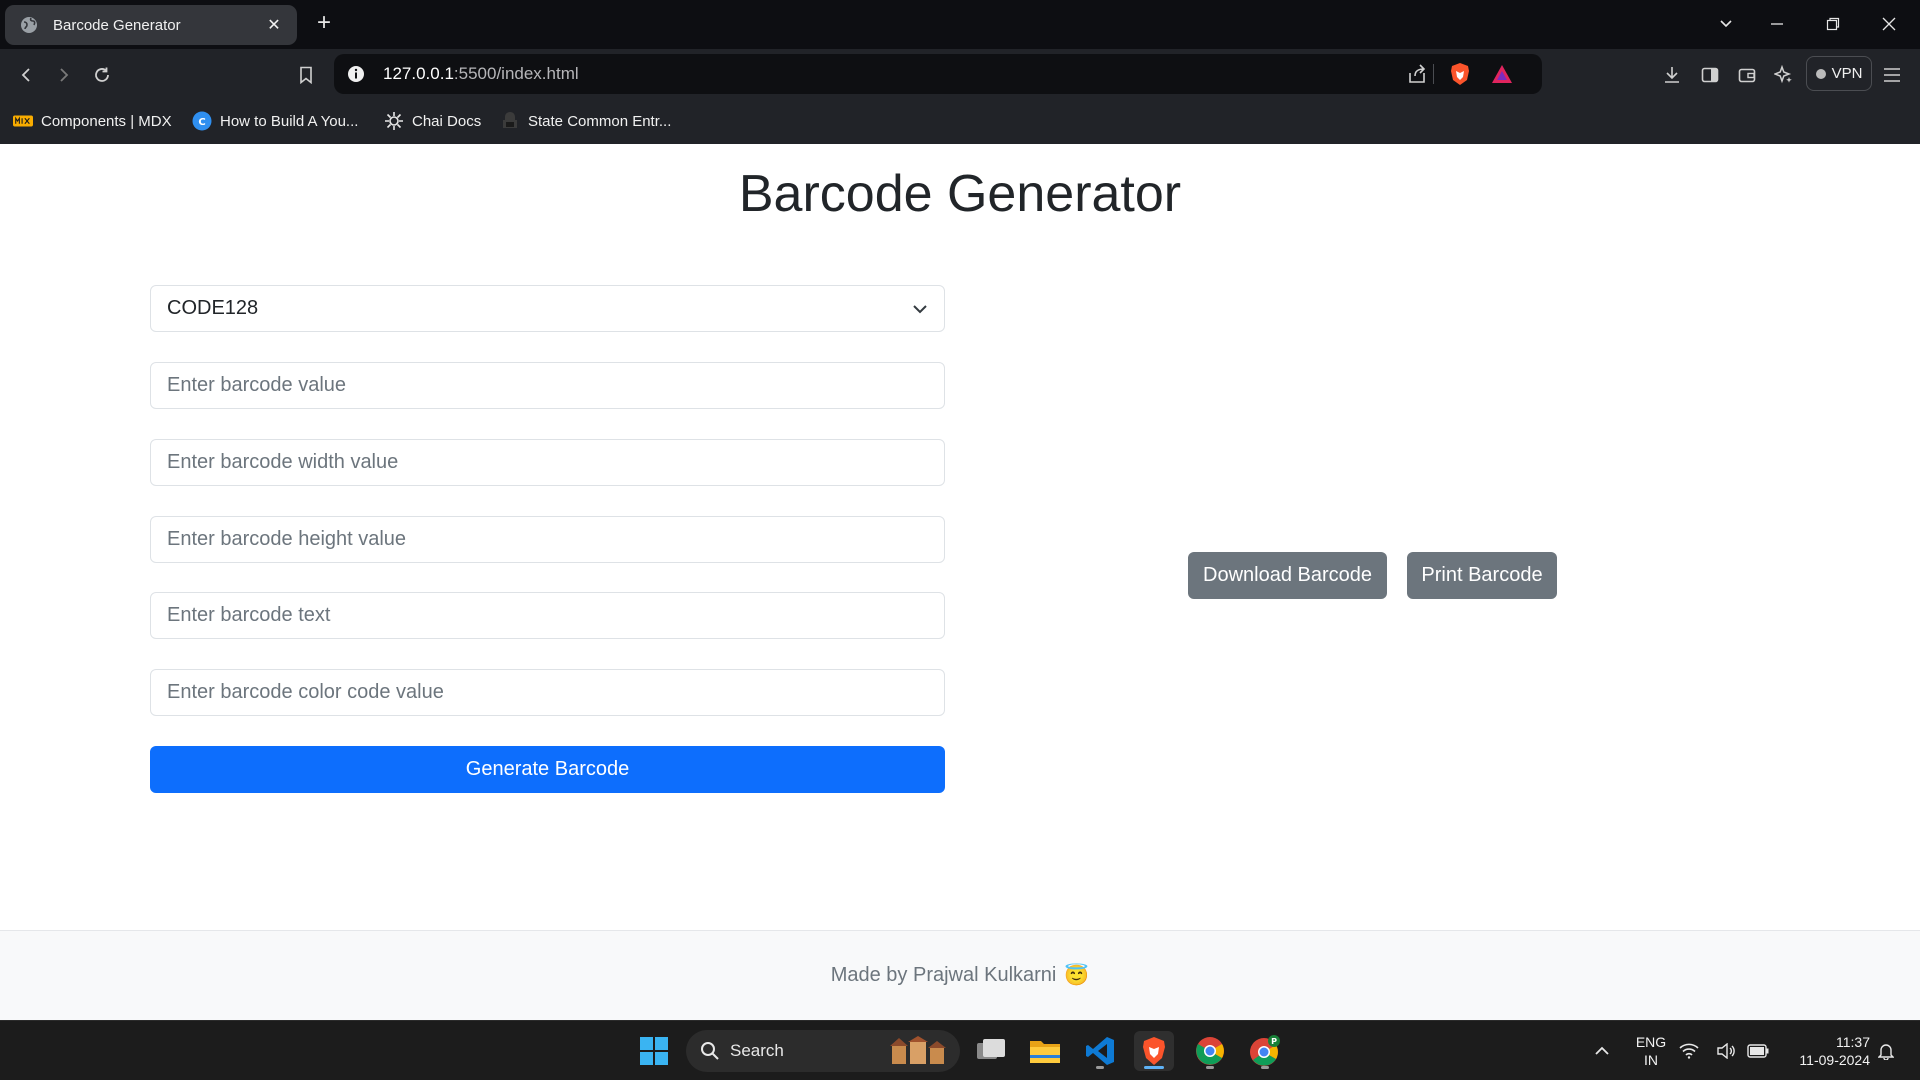 The height and width of the screenshot is (1080, 1920). I want to click on bookmark-components-mdx: Components | MDX, so click(92, 121).